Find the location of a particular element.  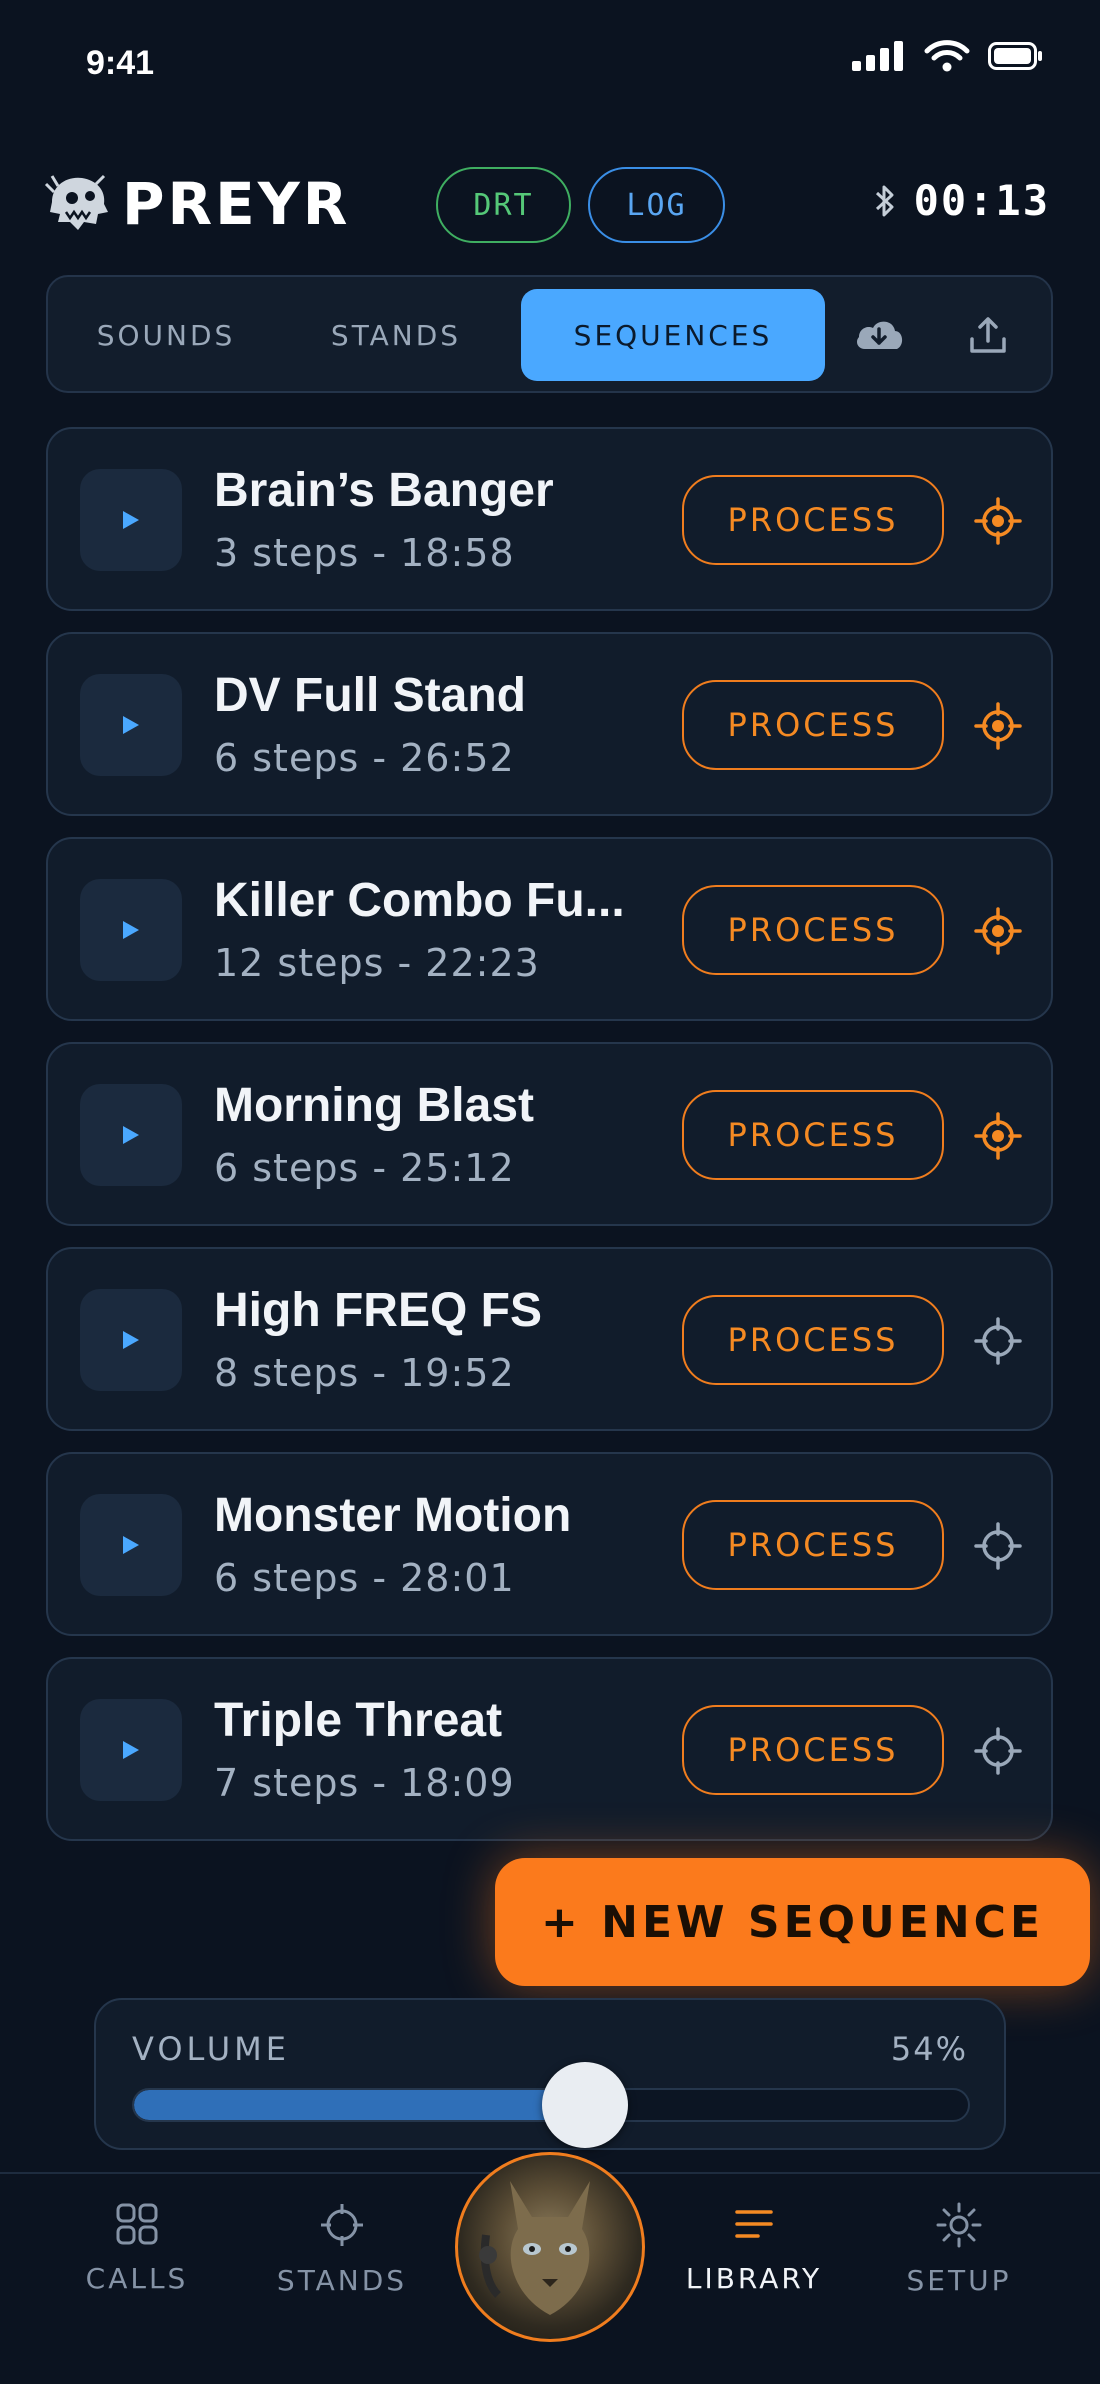

volume-value: 54% is located at coordinates (929, 2049).